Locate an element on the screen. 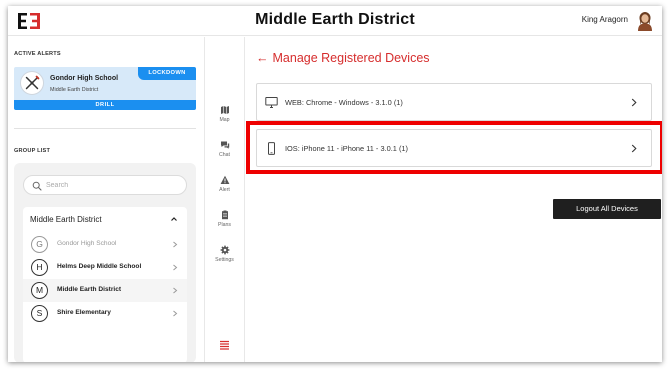  group-item-shire-elementary: S Shire Elementary is located at coordinates (105, 313).